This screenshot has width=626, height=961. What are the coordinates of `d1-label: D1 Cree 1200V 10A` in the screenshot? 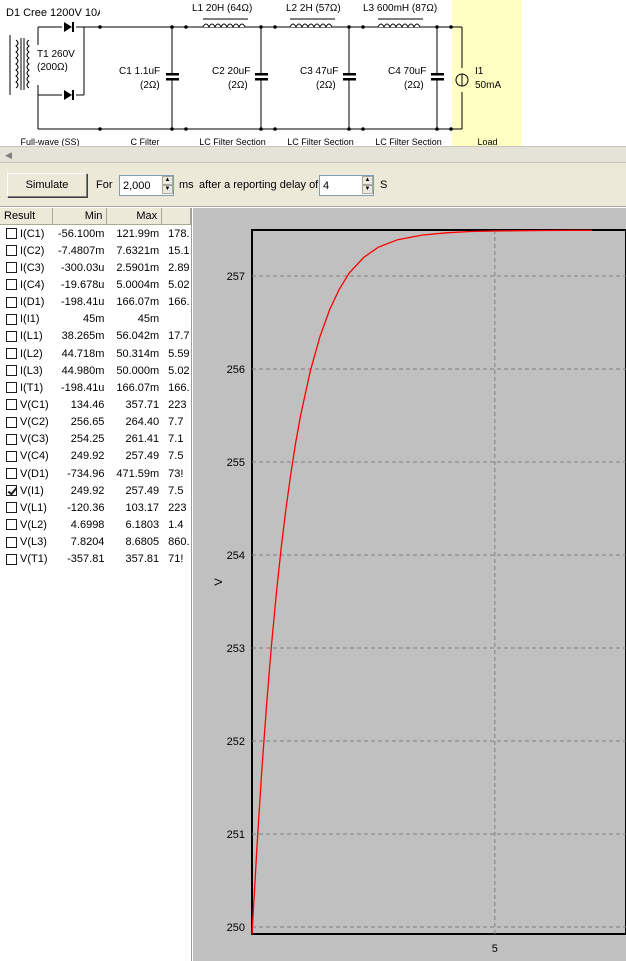 It's located at (53, 13).